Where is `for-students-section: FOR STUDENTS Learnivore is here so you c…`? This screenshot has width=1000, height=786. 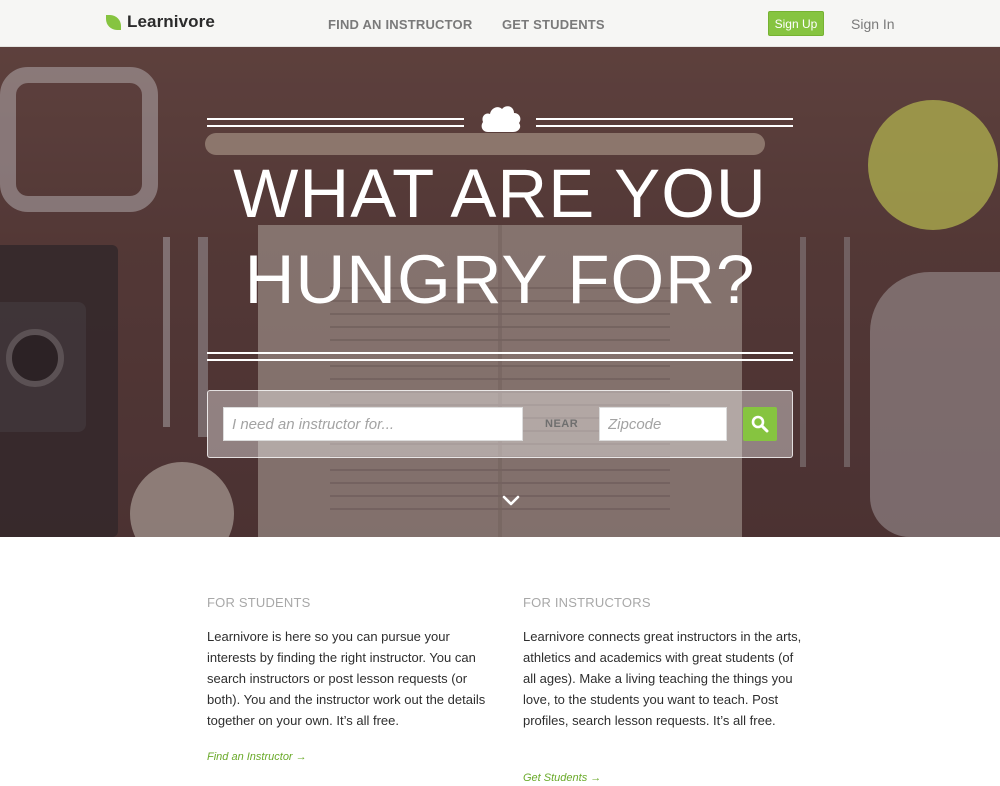 for-students-section: FOR STUDENTS Learnivore is here so you c… is located at coordinates (347, 663).